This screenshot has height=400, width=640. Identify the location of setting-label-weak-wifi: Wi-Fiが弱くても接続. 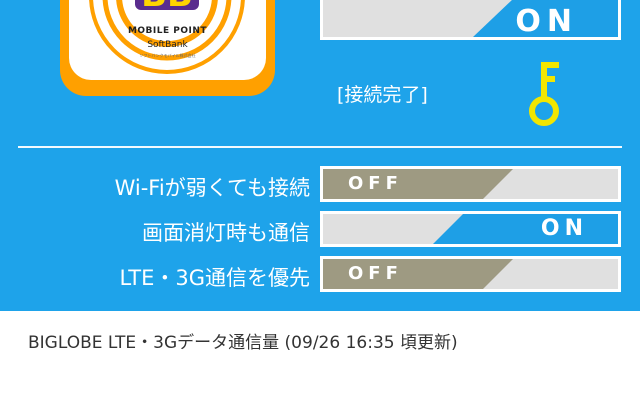
(212, 188).